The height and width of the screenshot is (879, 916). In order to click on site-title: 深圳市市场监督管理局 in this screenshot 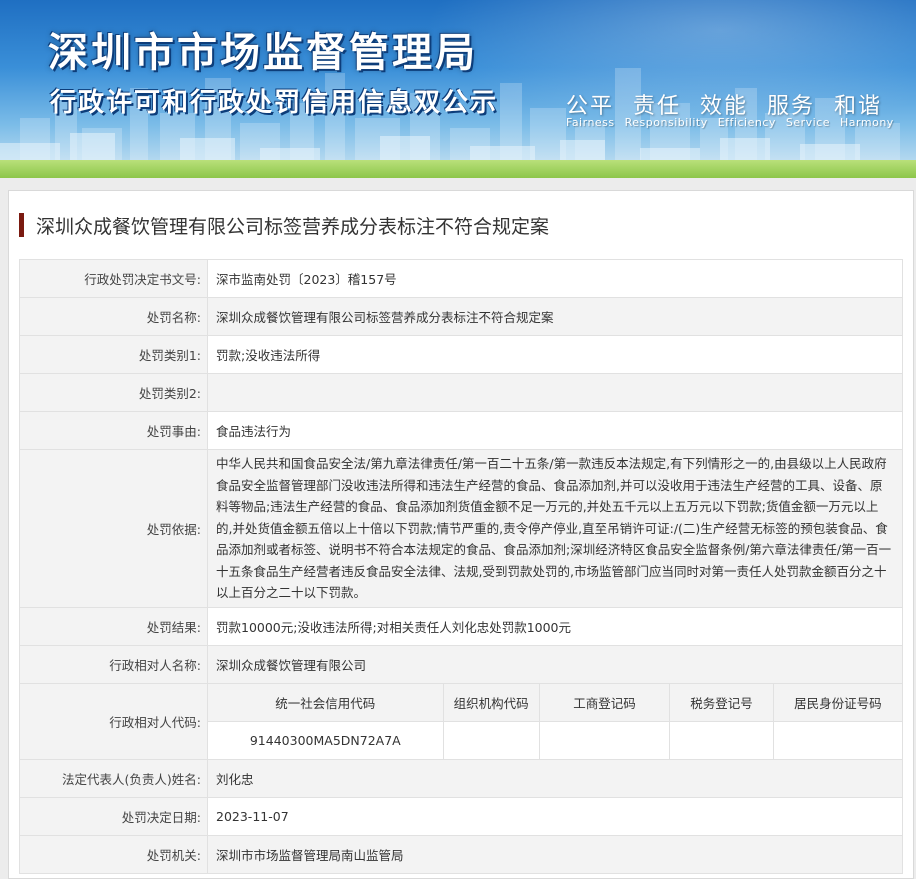, I will do `click(263, 53)`.